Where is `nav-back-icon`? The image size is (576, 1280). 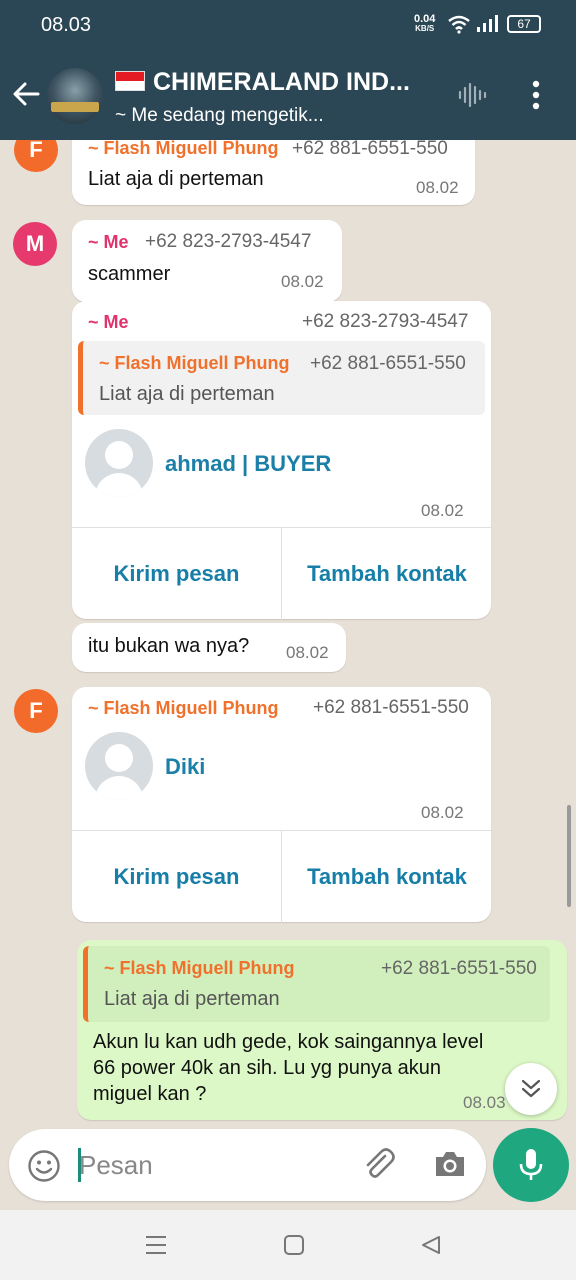 nav-back-icon is located at coordinates (431, 1245).